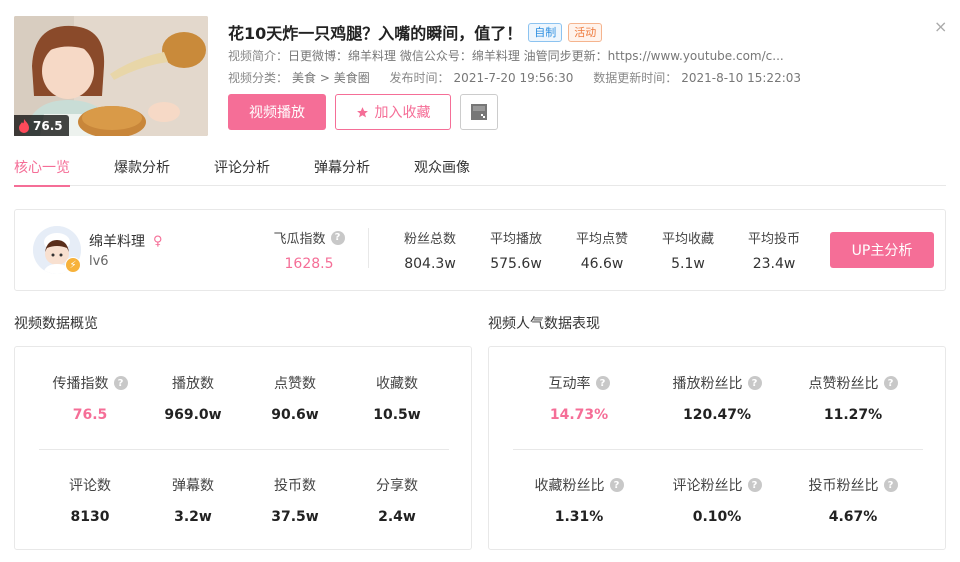 Image resolution: width=960 pixels, height=562 pixels. Describe the element at coordinates (579, 415) in the screenshot. I see `cell-value: 14.73%` at that location.